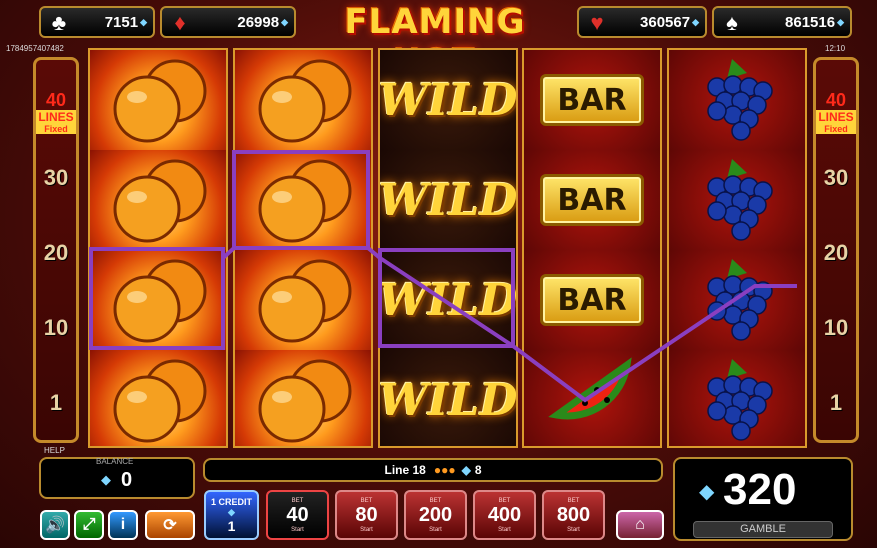 Image resolution: width=877 pixels, height=548 pixels. I want to click on credit-button: 1 CREDIT ◆ 1, so click(231, 515).